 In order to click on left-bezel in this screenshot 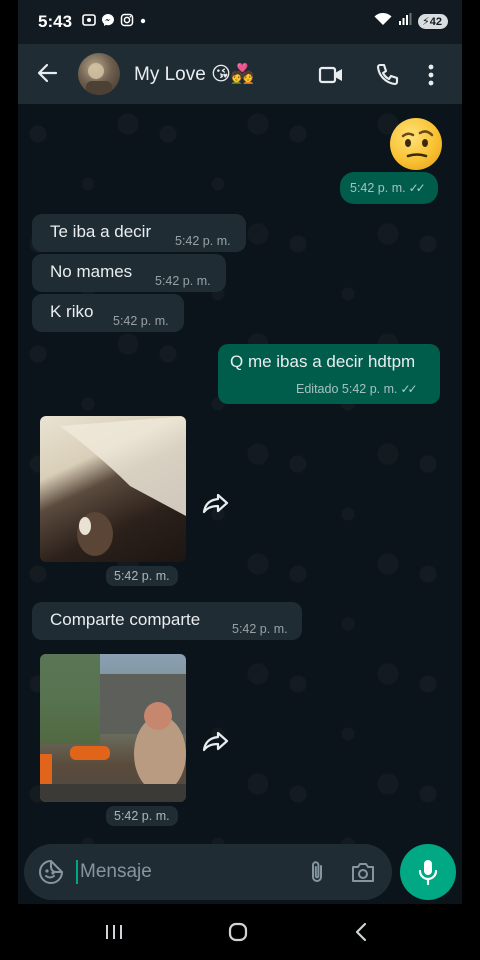, I will do `click(9, 480)`.